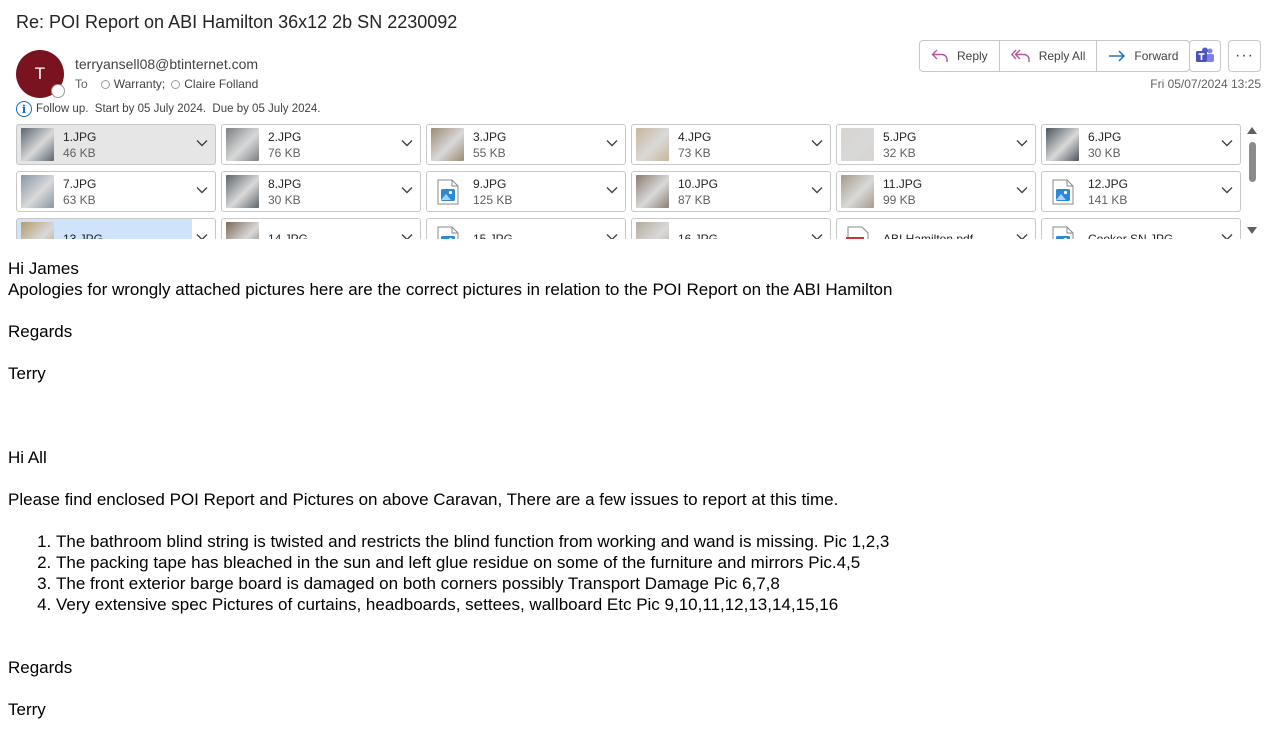 The image size is (1283, 750). I want to click on attachment-info: 3.JPG 55 KB, so click(489, 145).